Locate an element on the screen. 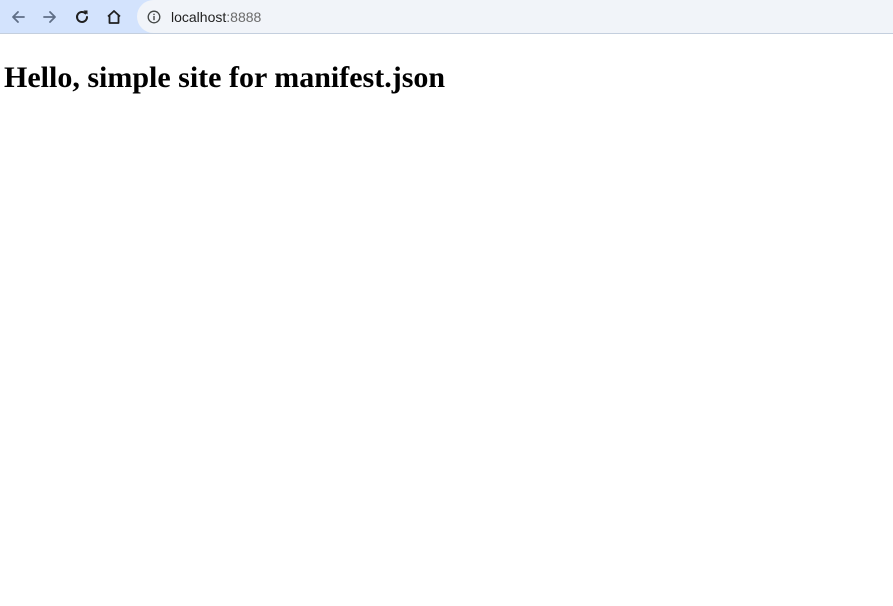 This screenshot has height=606, width=893. url-host: localhost is located at coordinates (199, 16).